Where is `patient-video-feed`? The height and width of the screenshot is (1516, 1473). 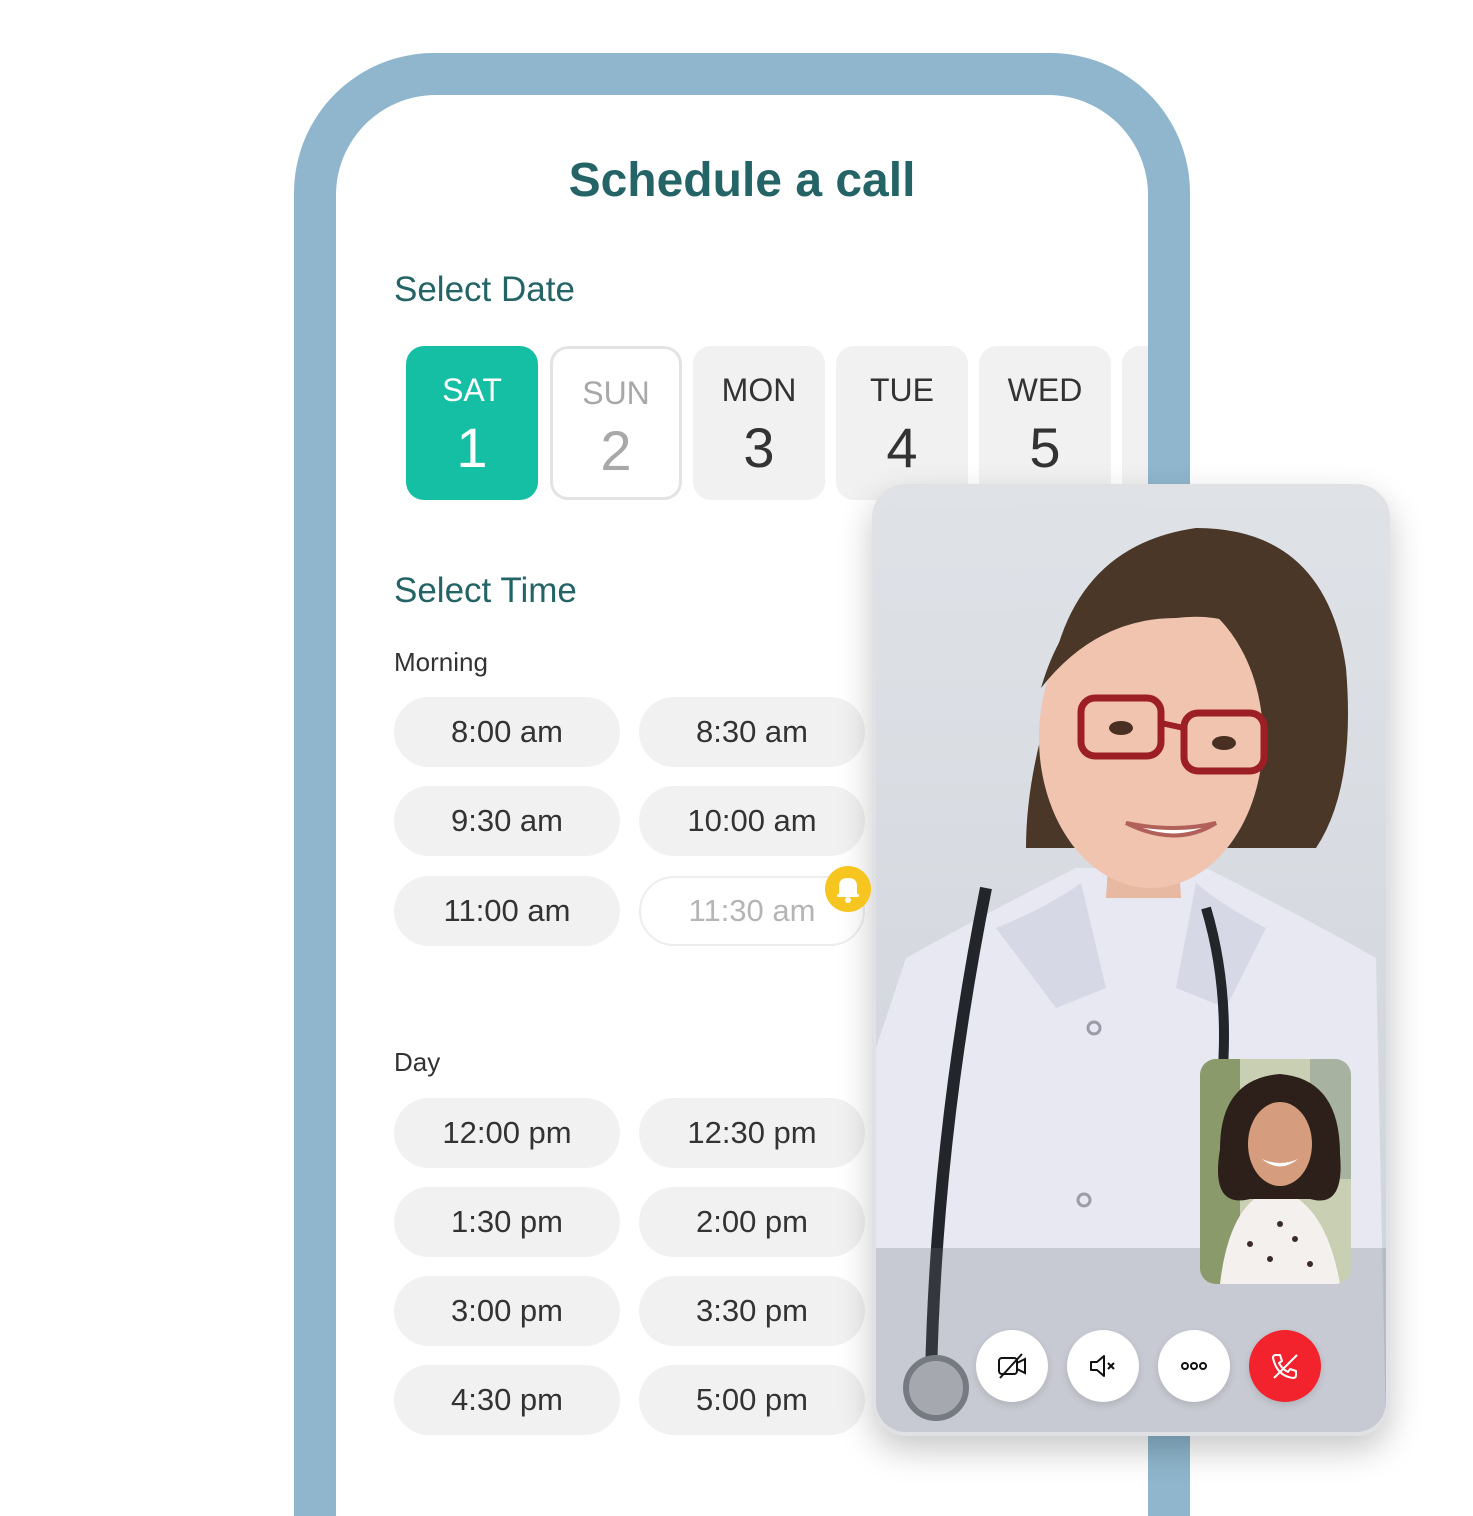 patient-video-feed is located at coordinates (1275, 1171).